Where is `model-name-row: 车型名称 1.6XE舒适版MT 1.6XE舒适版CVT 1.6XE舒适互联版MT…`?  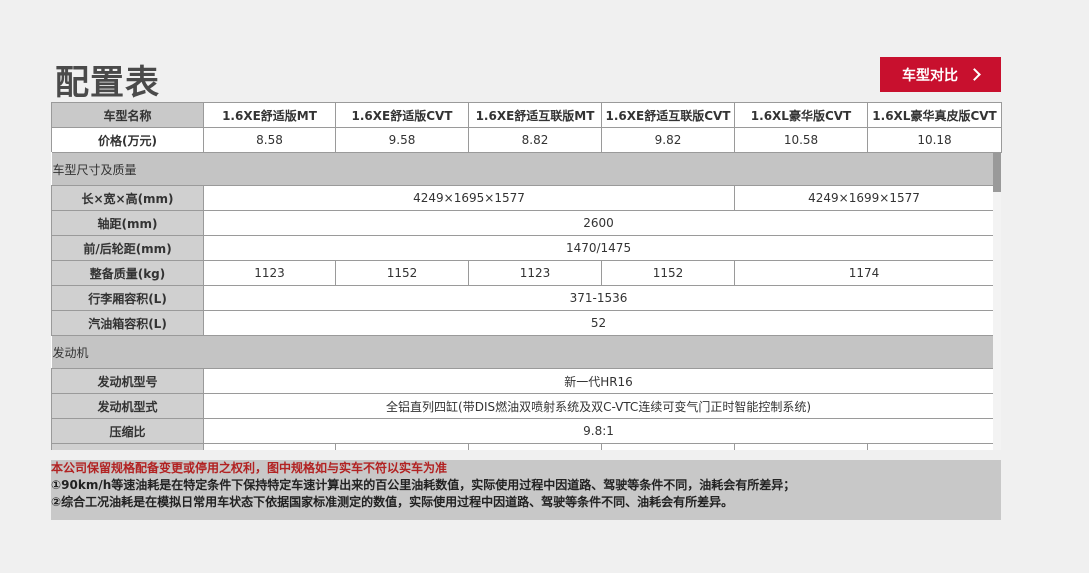
model-name-row: 车型名称 1.6XE舒适版MT 1.6XE舒适版CVT 1.6XE舒适互联版MT… is located at coordinates (526, 115).